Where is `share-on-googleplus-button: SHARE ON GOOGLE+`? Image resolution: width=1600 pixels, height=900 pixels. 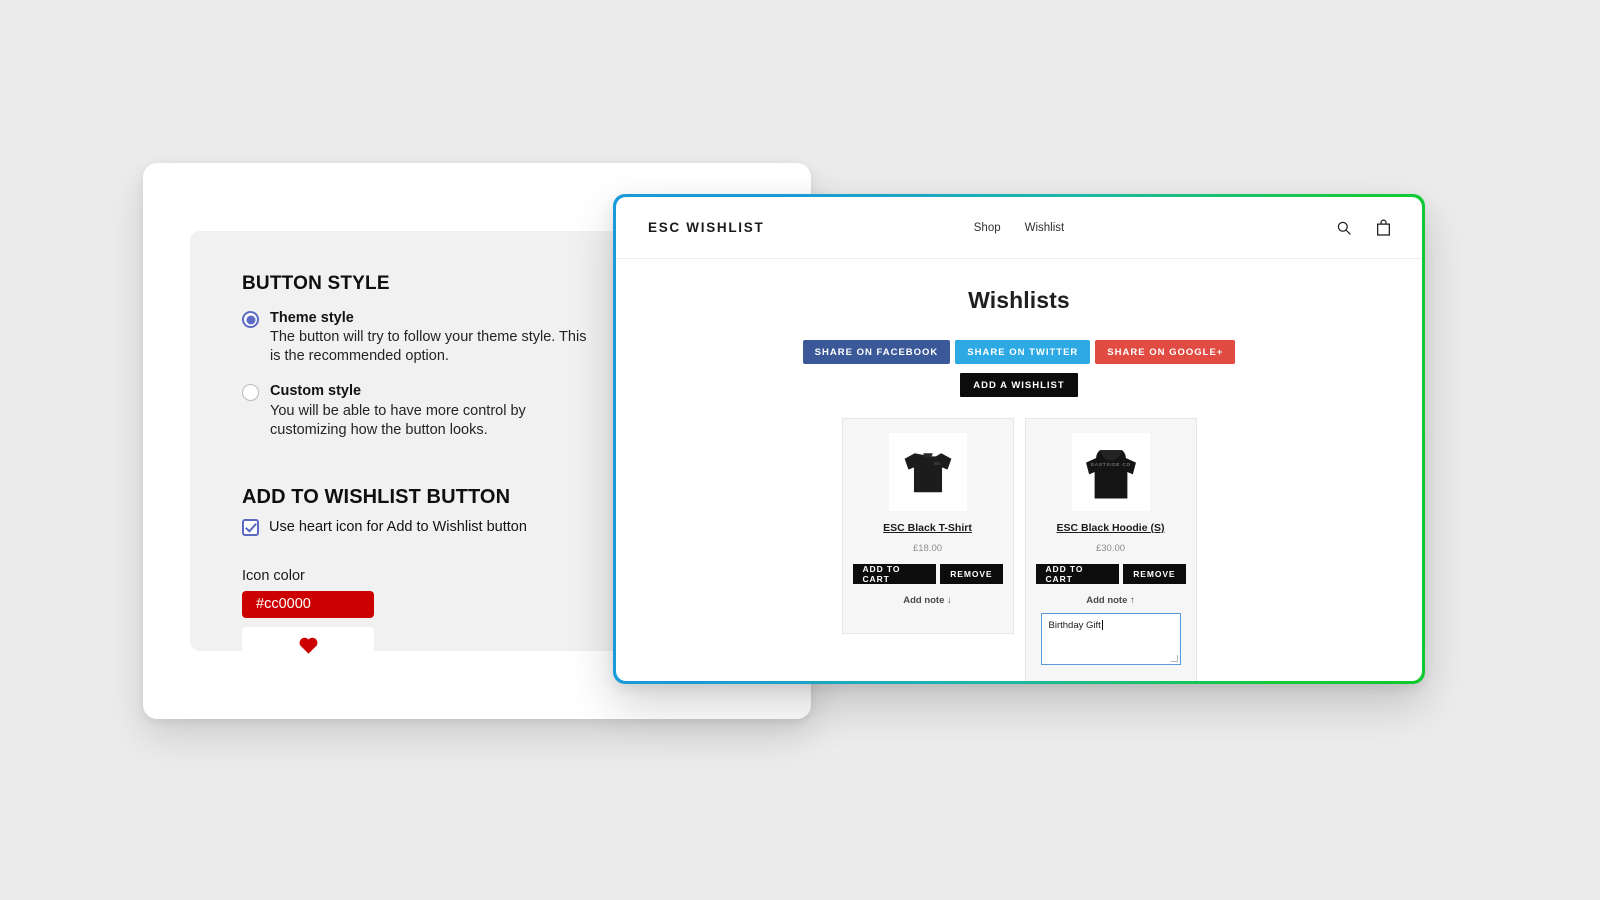
share-on-googleplus-button: SHARE ON GOOGLE+ is located at coordinates (1165, 352).